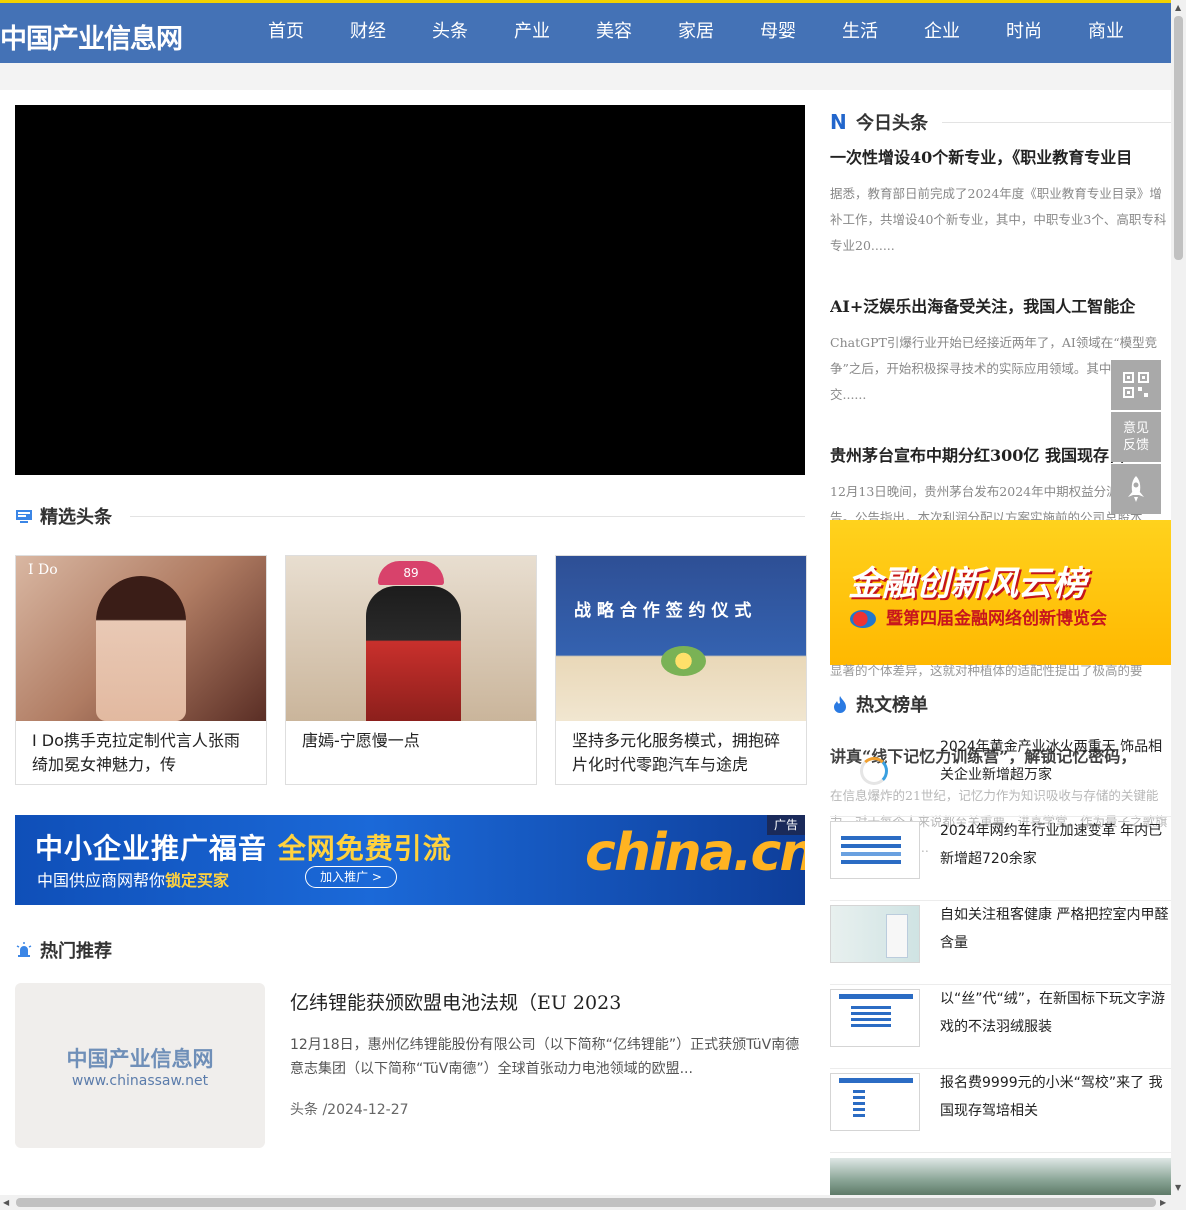 The width and height of the screenshot is (1186, 1210). Describe the element at coordinates (778, 33) in the screenshot. I see `nav-item-maternal: 母婴` at that location.